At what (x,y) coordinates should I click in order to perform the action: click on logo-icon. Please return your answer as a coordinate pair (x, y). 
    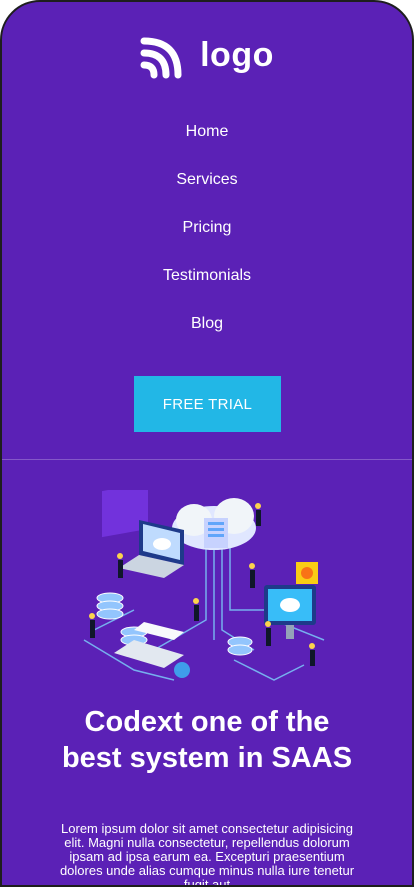
    Looking at the image, I should click on (161, 58).